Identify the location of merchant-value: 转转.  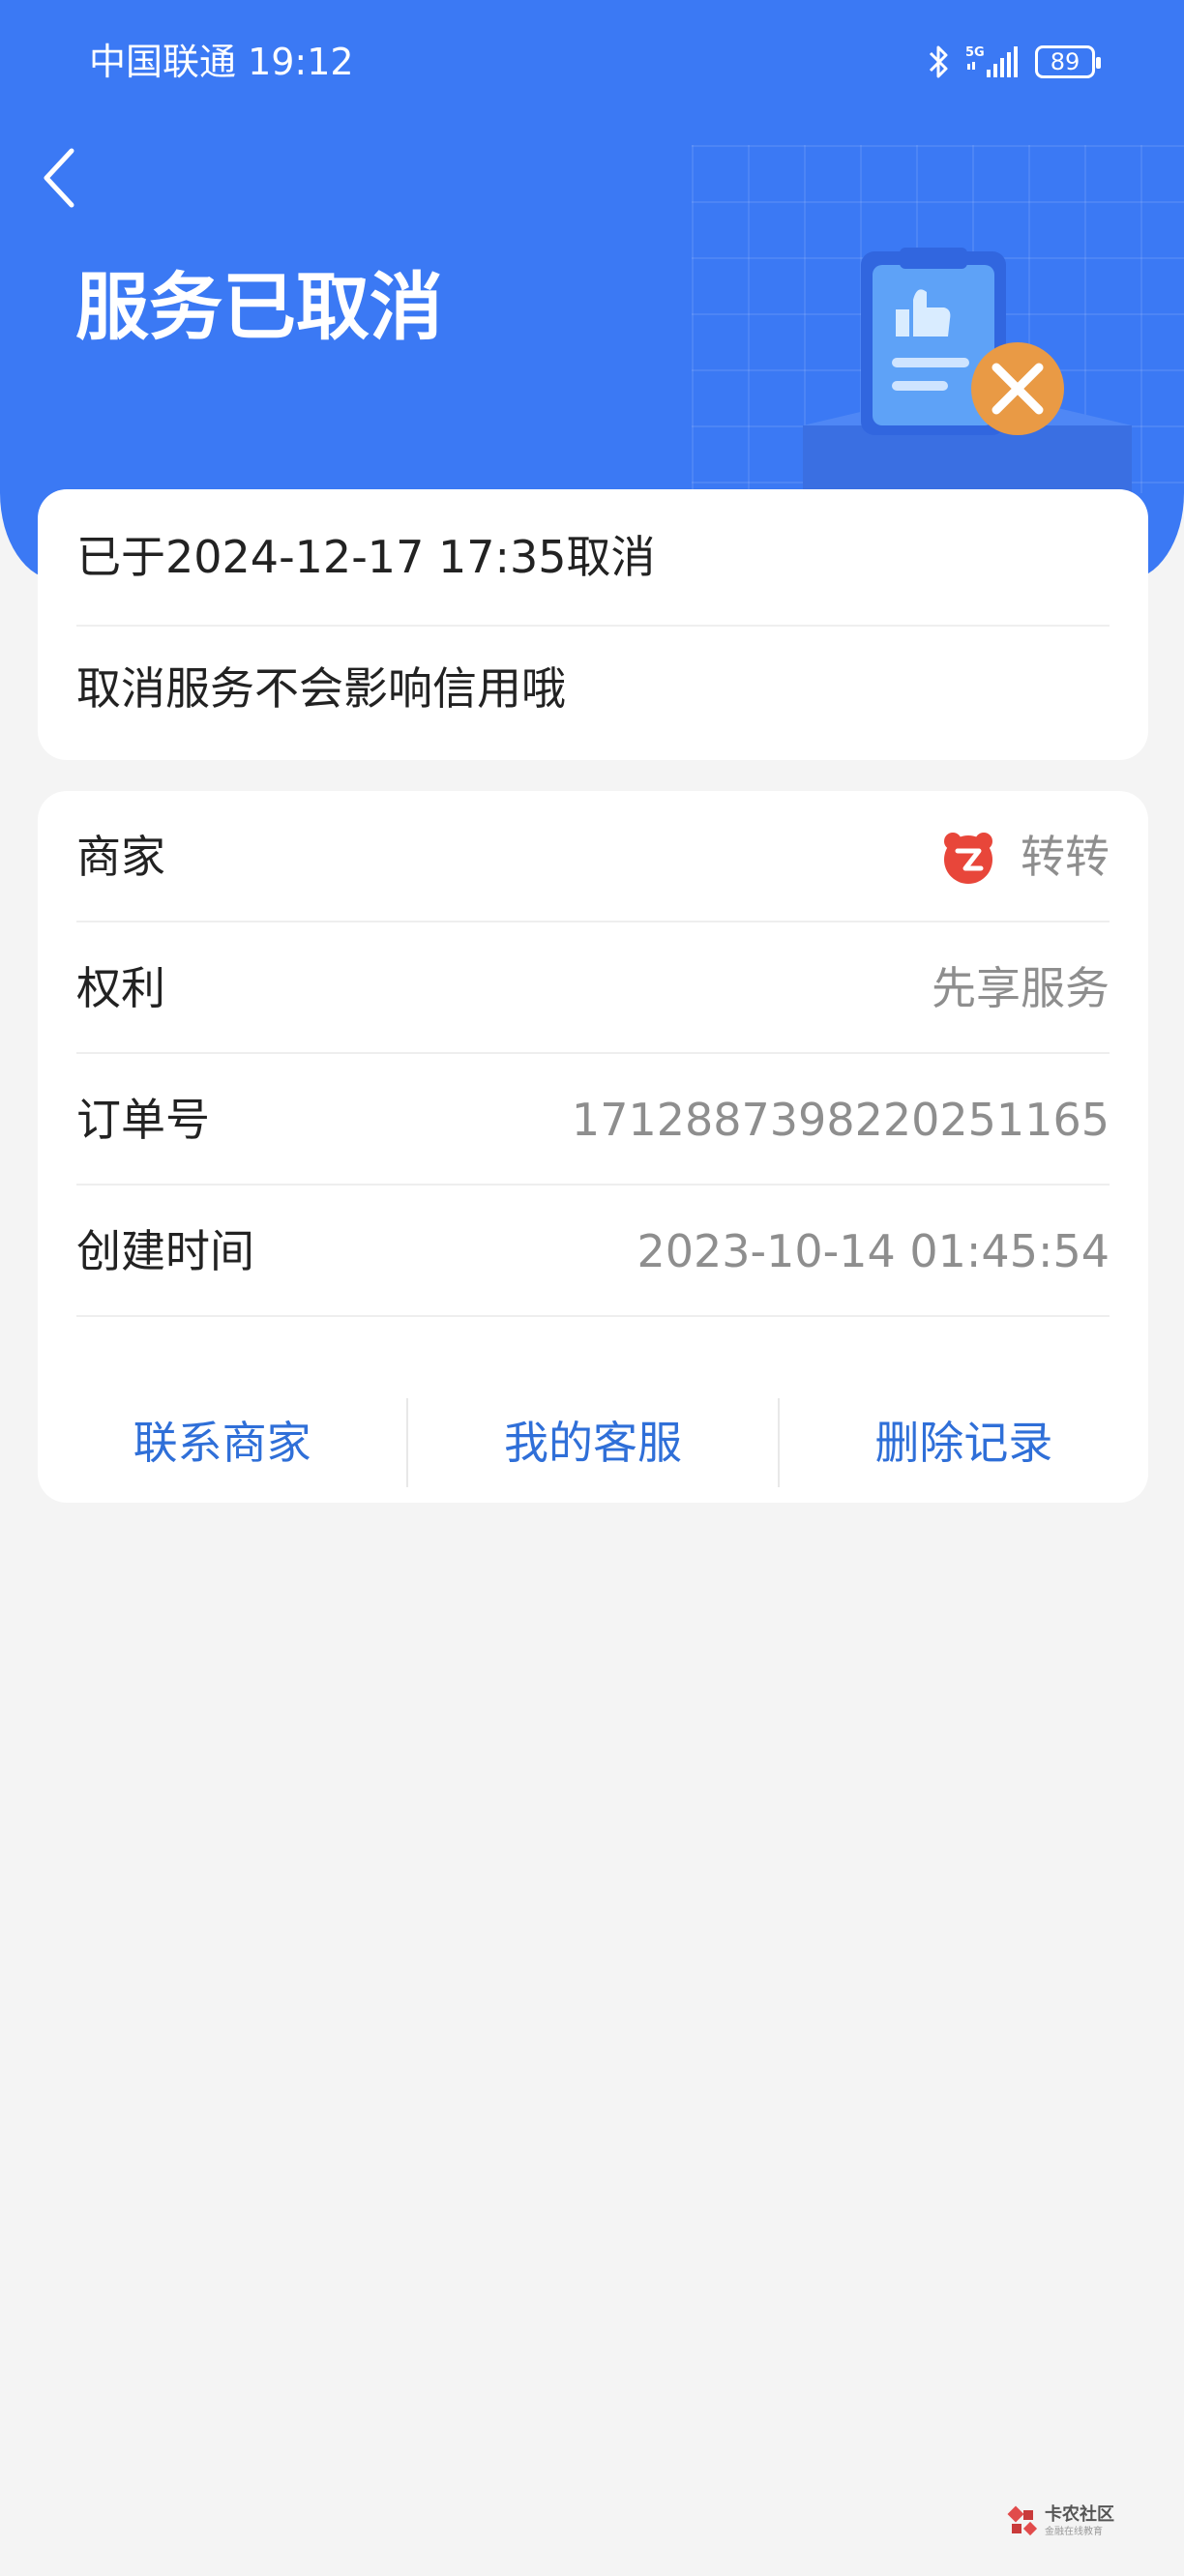
(1024, 857).